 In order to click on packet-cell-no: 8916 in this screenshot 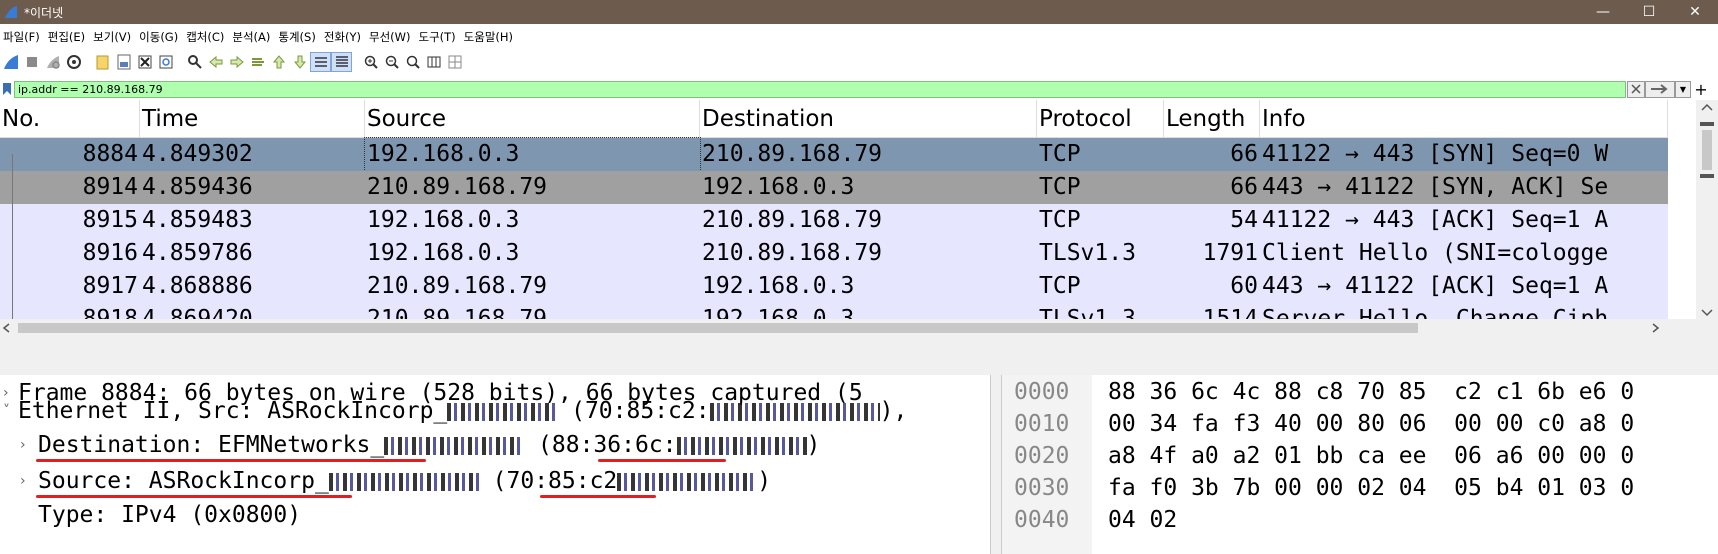, I will do `click(110, 253)`.